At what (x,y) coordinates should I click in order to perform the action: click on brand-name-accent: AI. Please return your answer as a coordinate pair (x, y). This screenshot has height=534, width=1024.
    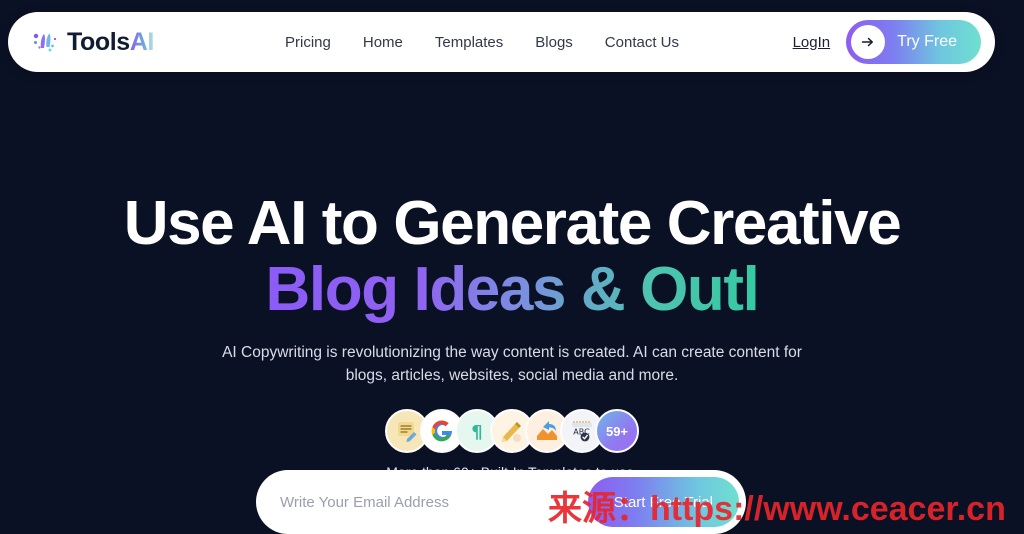
    Looking at the image, I should click on (142, 41).